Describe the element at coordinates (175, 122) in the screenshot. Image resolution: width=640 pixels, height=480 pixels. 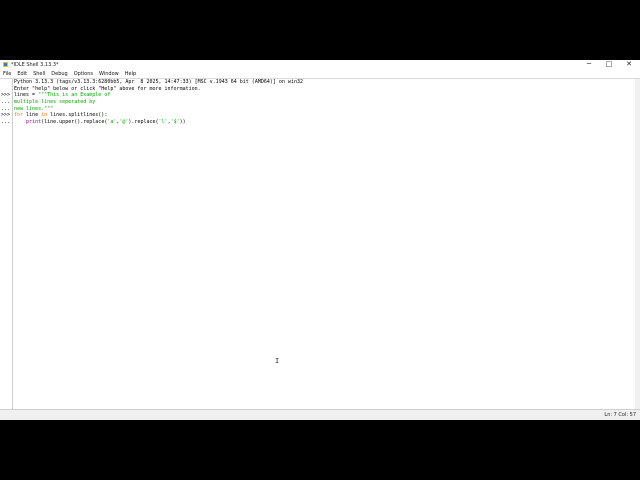
I see `string-literal: '$'` at that location.